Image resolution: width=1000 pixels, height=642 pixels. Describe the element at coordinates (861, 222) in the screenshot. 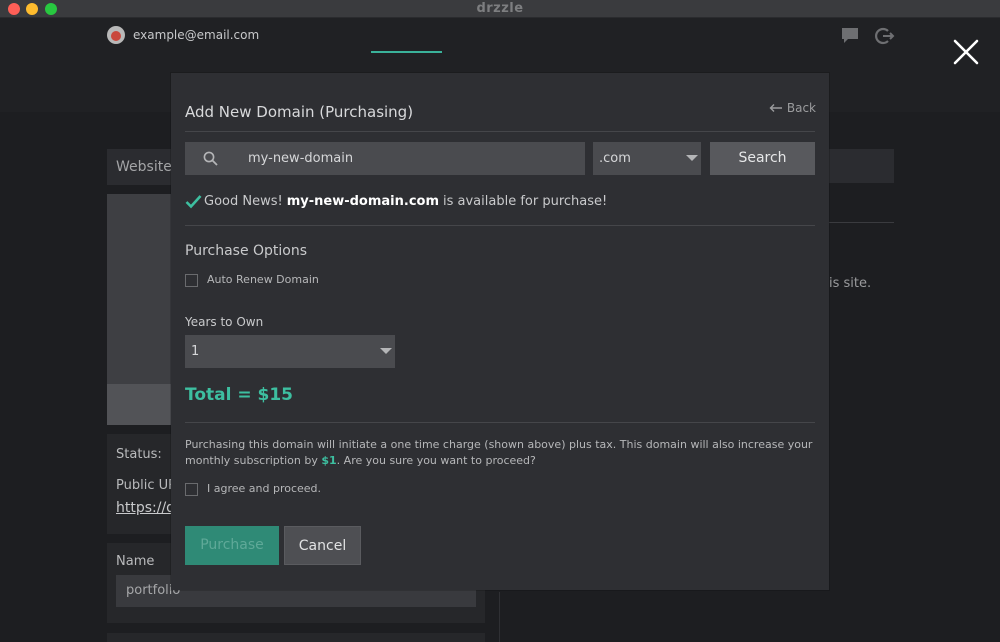

I see `right-panel-divider` at that location.